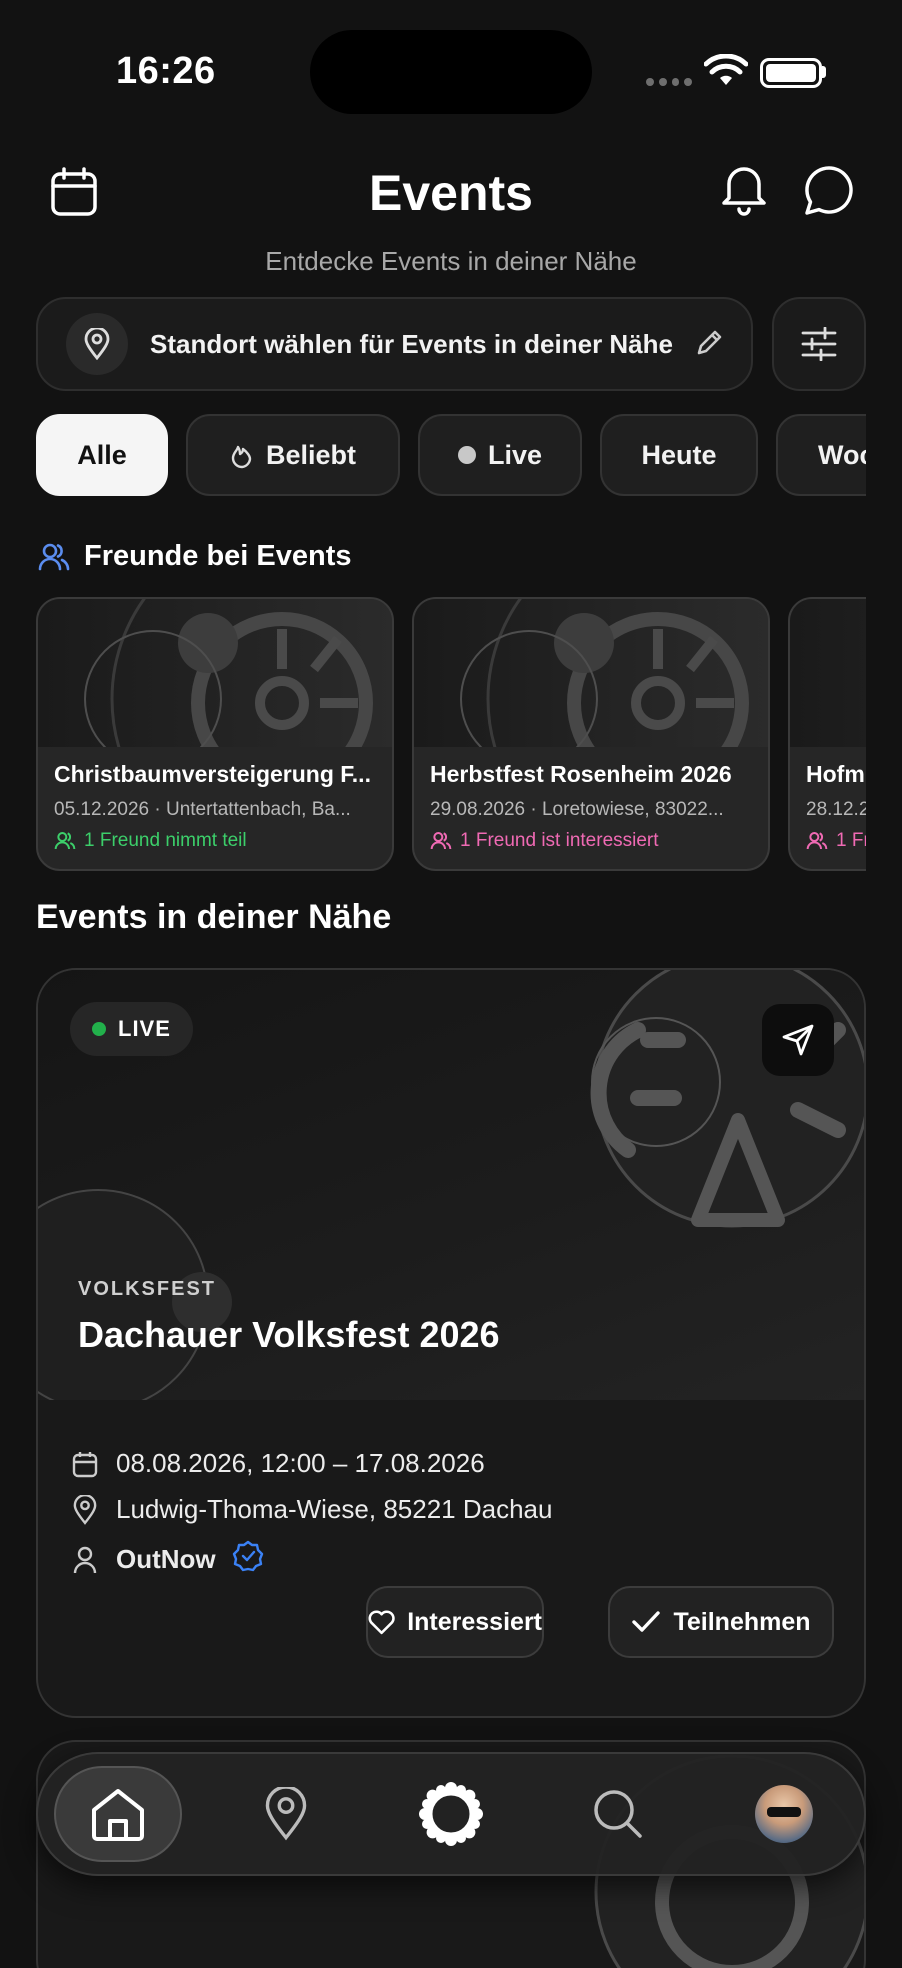 Image resolution: width=902 pixels, height=1968 pixels. What do you see at coordinates (144, 1028) in the screenshot?
I see `live-badge-text: LIVE` at bounding box center [144, 1028].